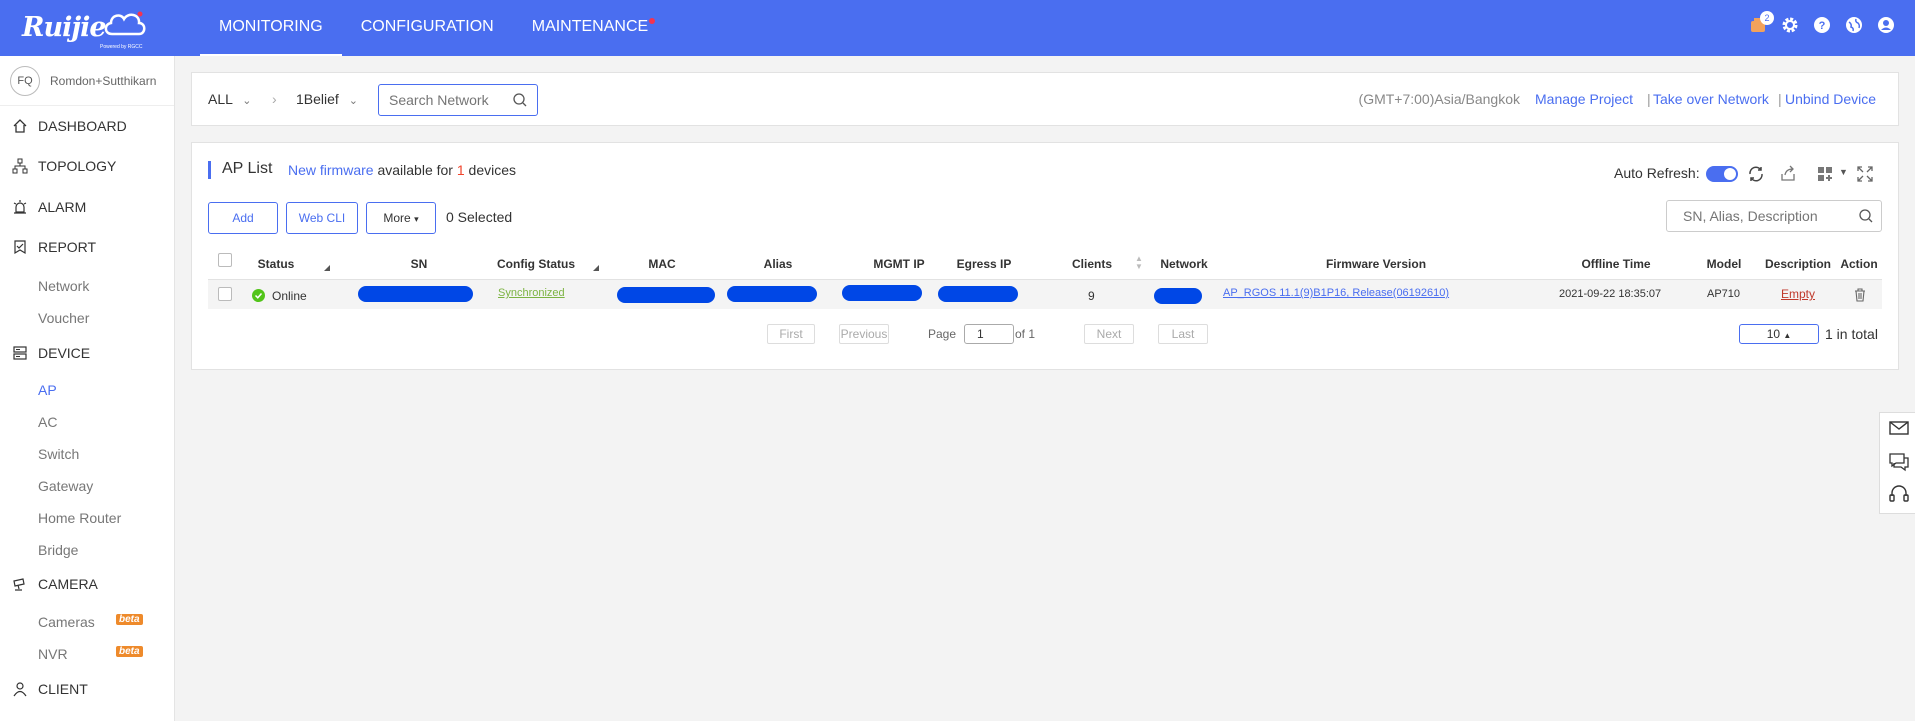 Image resolution: width=1915 pixels, height=721 pixels. I want to click on col-status: Status, so click(276, 264).